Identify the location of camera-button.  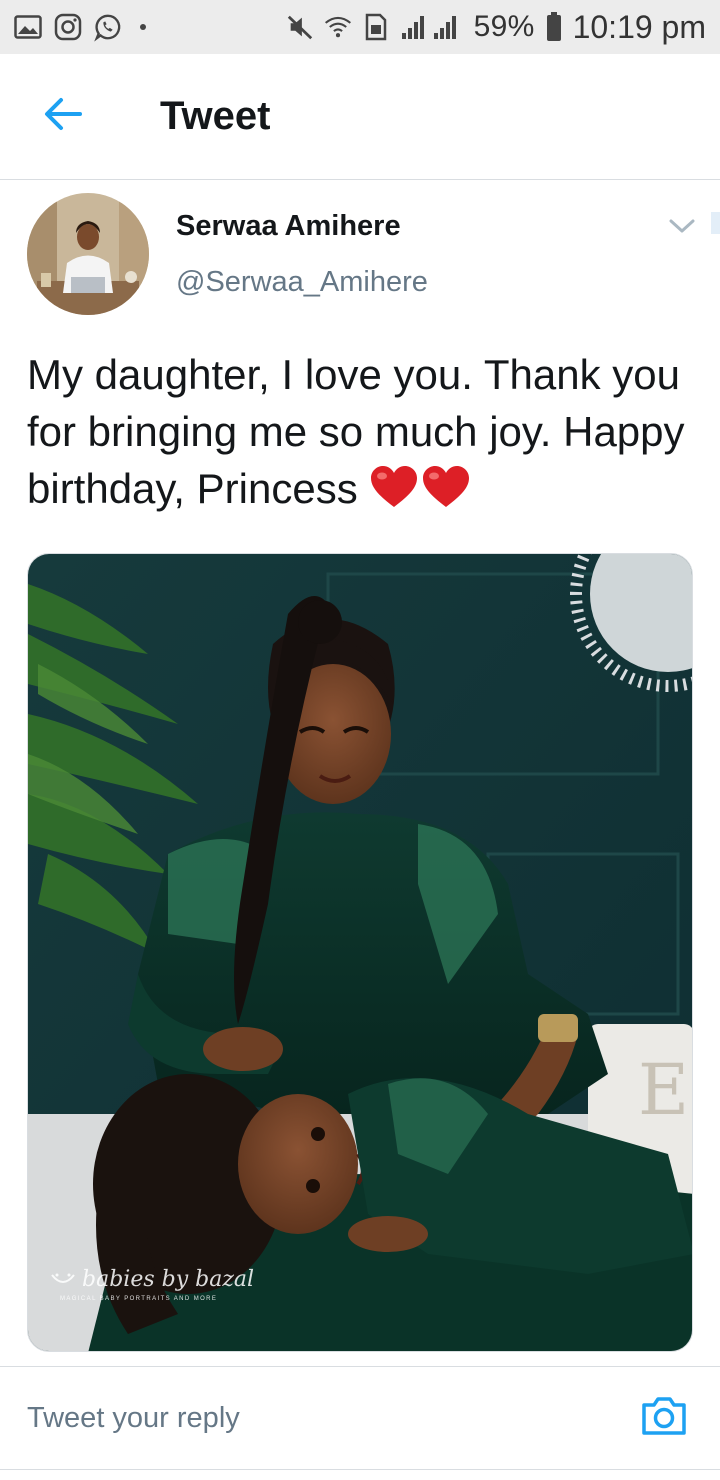
(664, 1418).